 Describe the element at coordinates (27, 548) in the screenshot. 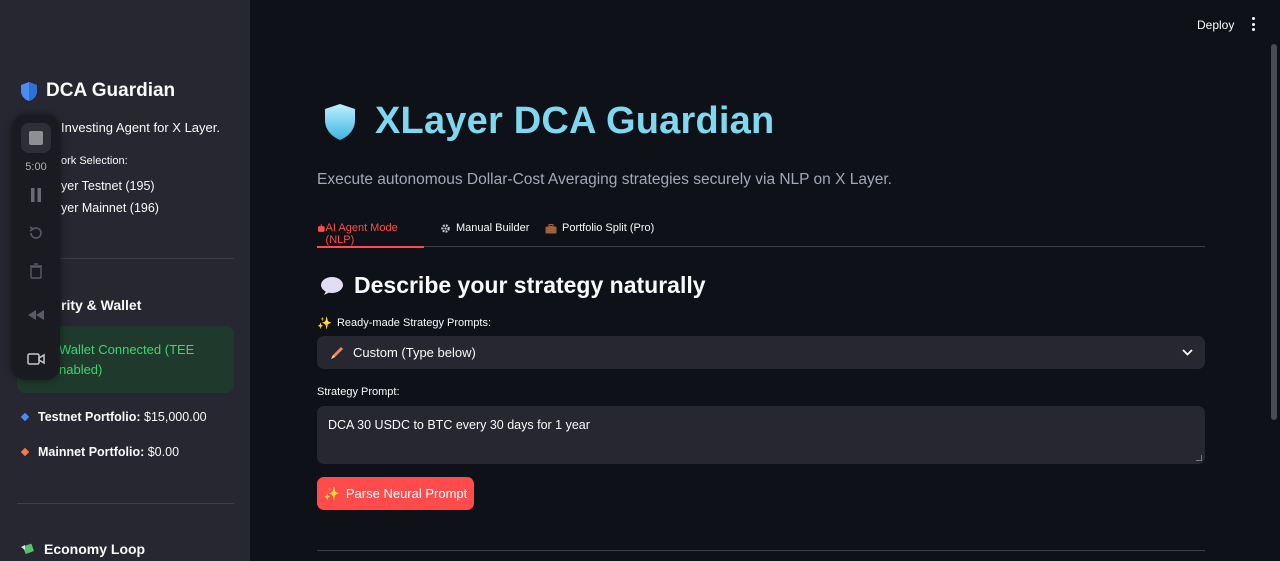

I see `money-wings-icon` at that location.